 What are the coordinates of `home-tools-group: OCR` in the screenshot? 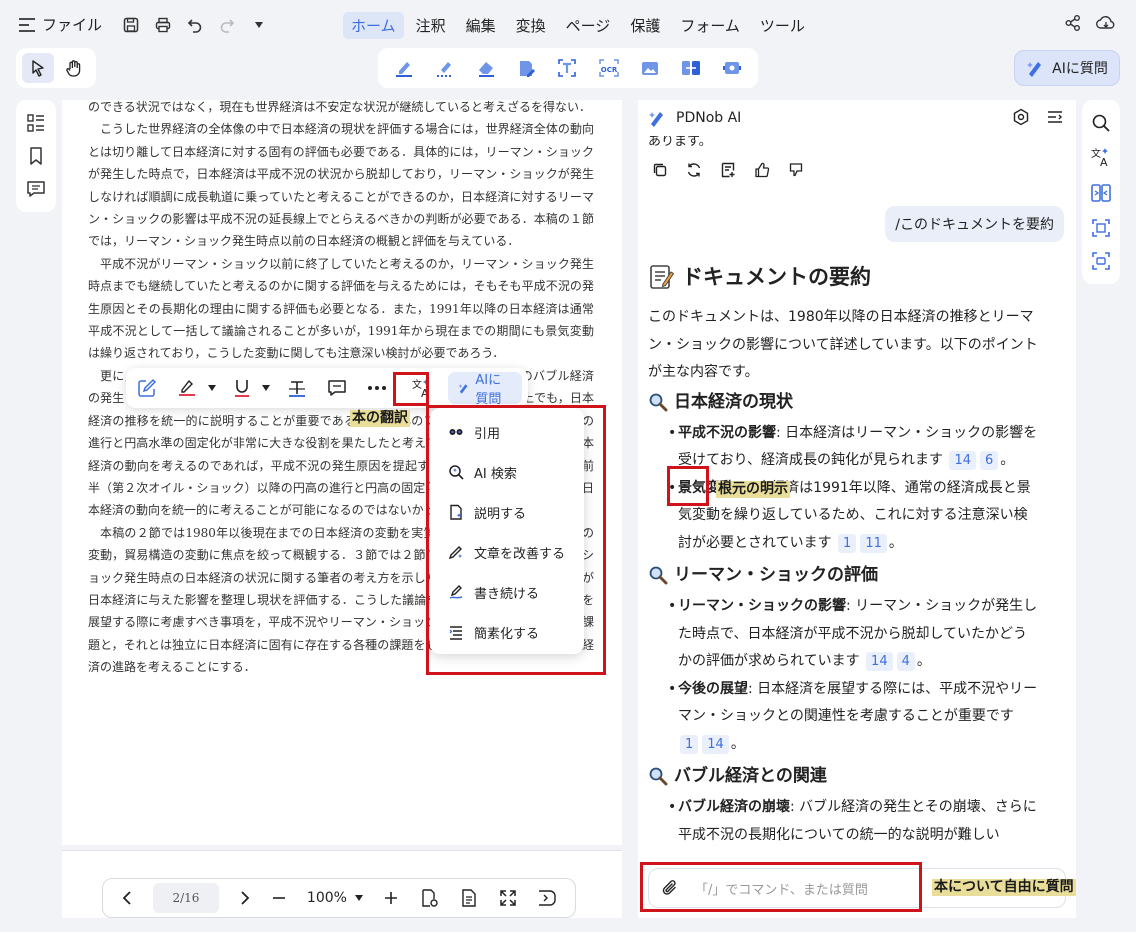 It's located at (568, 68).